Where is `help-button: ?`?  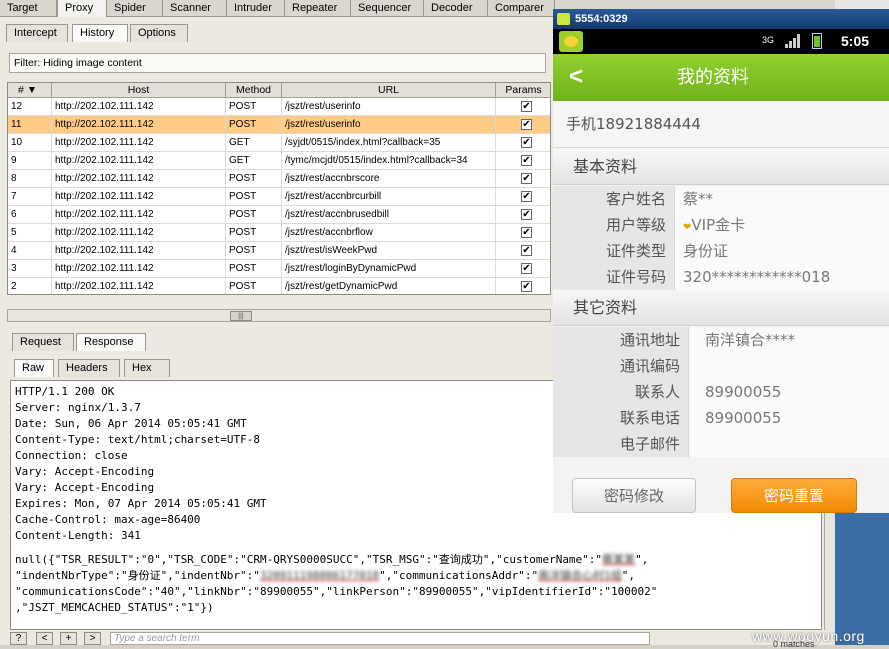
help-button: ? is located at coordinates (18, 638).